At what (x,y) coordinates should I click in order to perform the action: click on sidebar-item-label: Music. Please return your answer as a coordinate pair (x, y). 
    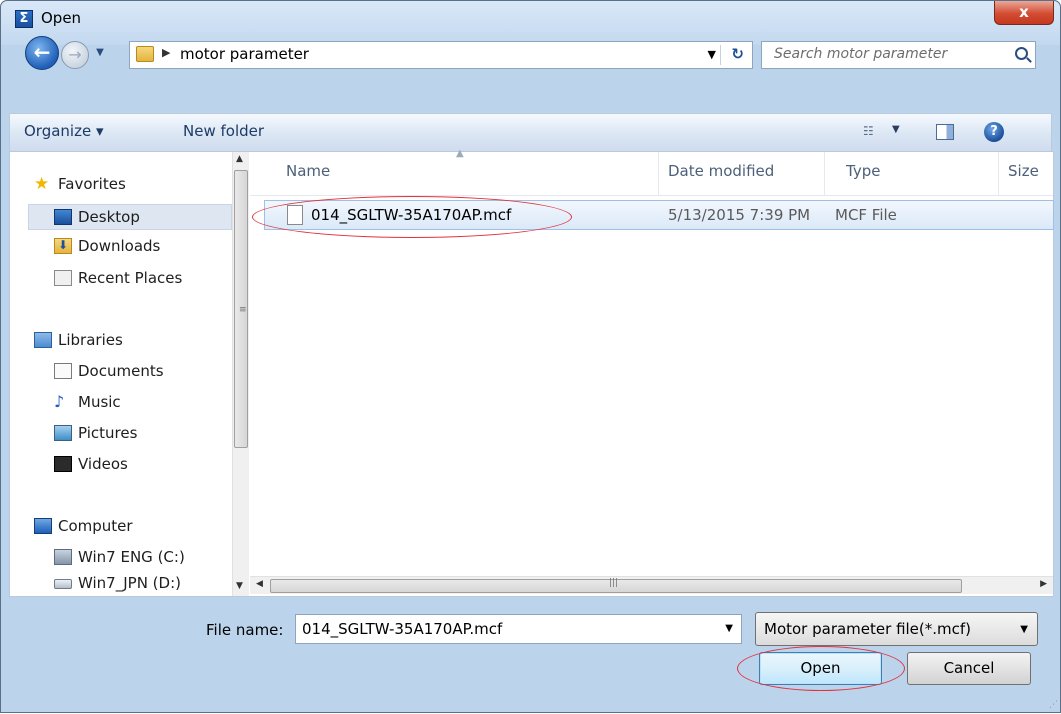
    Looking at the image, I should click on (99, 402).